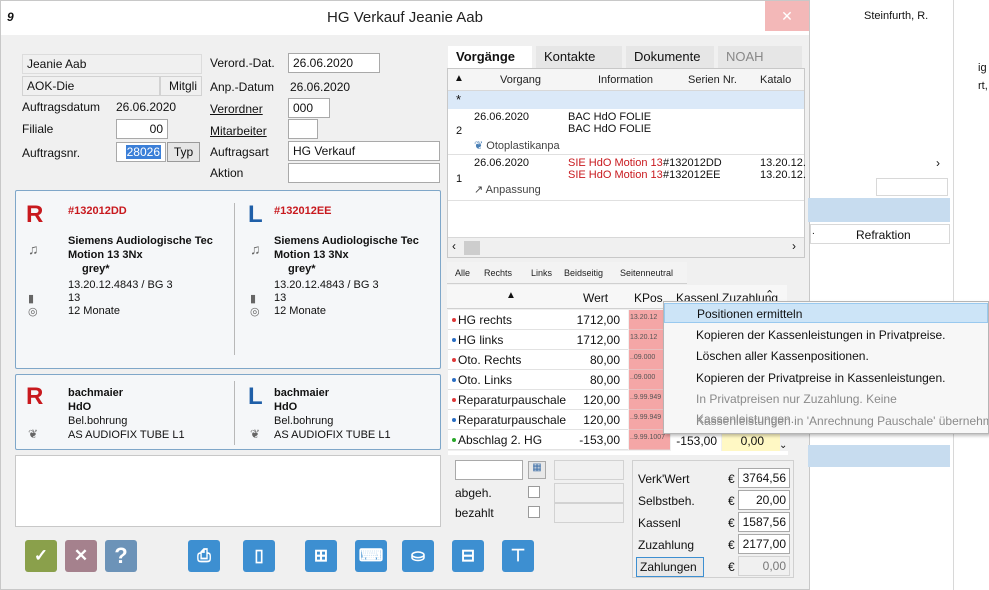 The image size is (989, 590). What do you see at coordinates (472, 248) in the screenshot?
I see `scrollbar-thumb` at bounding box center [472, 248].